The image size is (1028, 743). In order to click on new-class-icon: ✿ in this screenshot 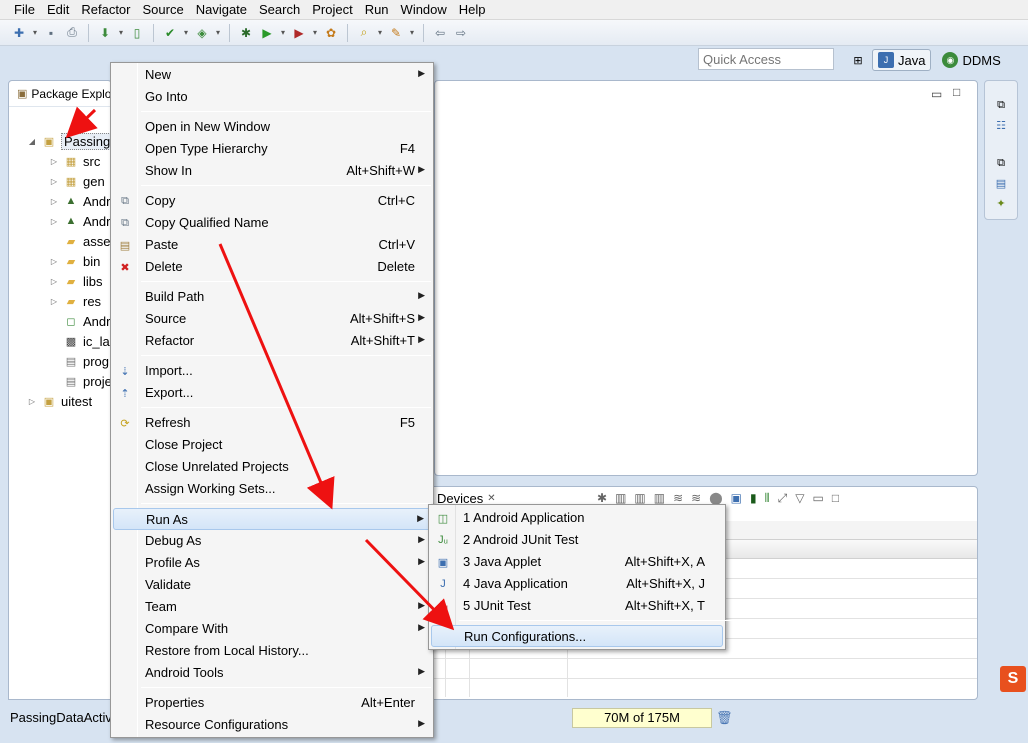, I will do `click(331, 33)`.